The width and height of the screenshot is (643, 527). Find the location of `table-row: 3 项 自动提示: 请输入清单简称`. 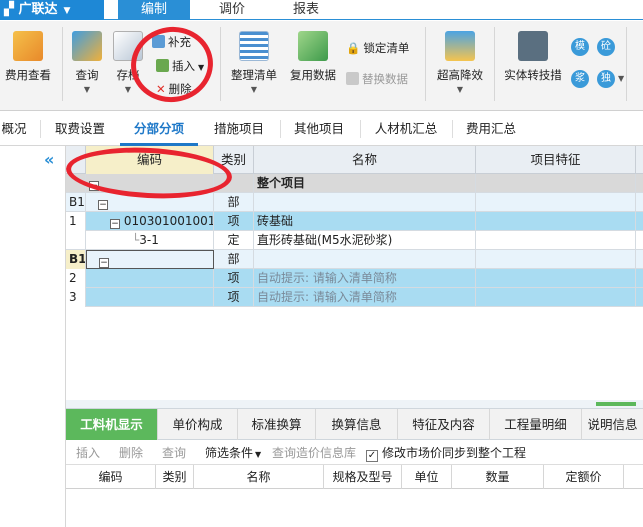

table-row: 3 项 自动提示: 请输入清单简称 is located at coordinates (354, 297).